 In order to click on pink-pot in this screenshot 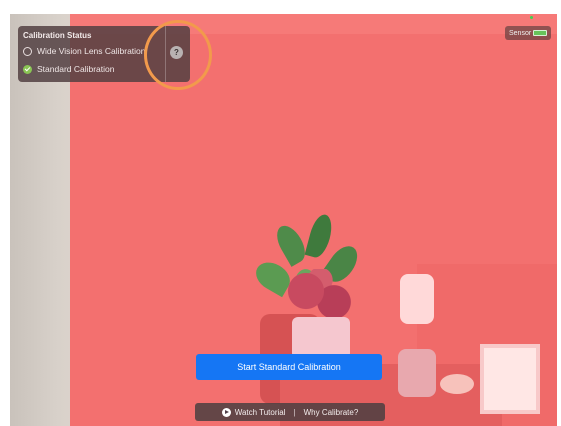, I will do `click(417, 373)`.